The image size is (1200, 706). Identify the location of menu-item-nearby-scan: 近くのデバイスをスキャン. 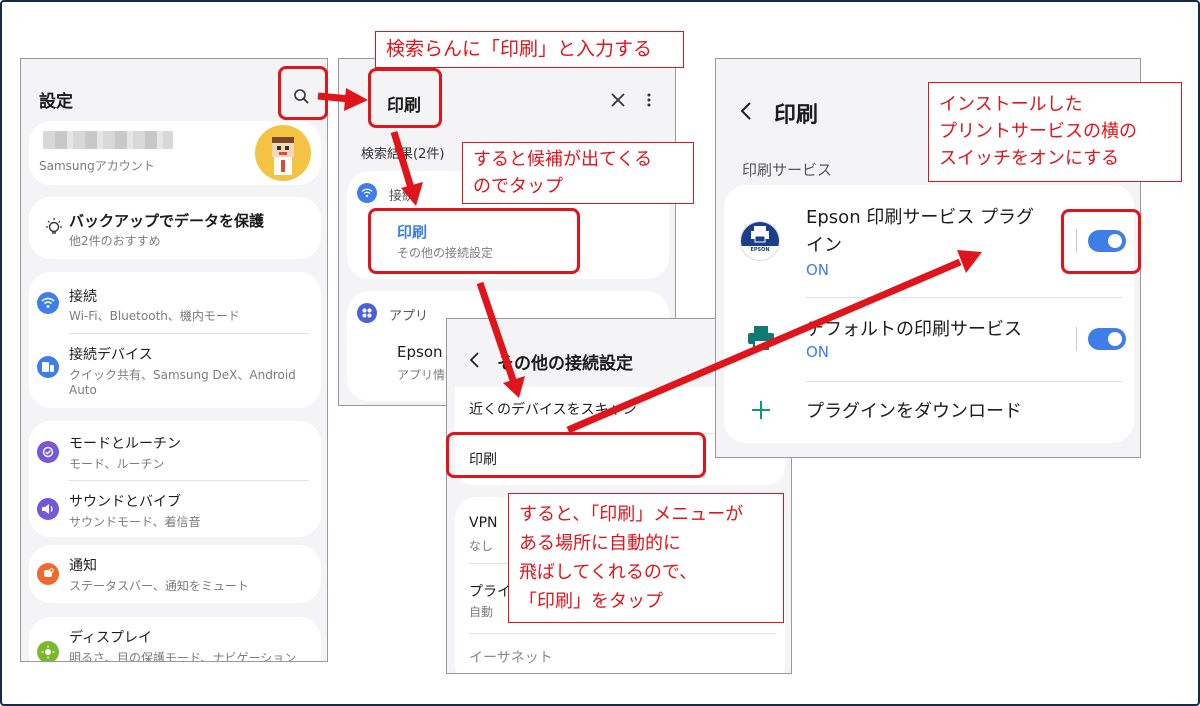
(553, 409).